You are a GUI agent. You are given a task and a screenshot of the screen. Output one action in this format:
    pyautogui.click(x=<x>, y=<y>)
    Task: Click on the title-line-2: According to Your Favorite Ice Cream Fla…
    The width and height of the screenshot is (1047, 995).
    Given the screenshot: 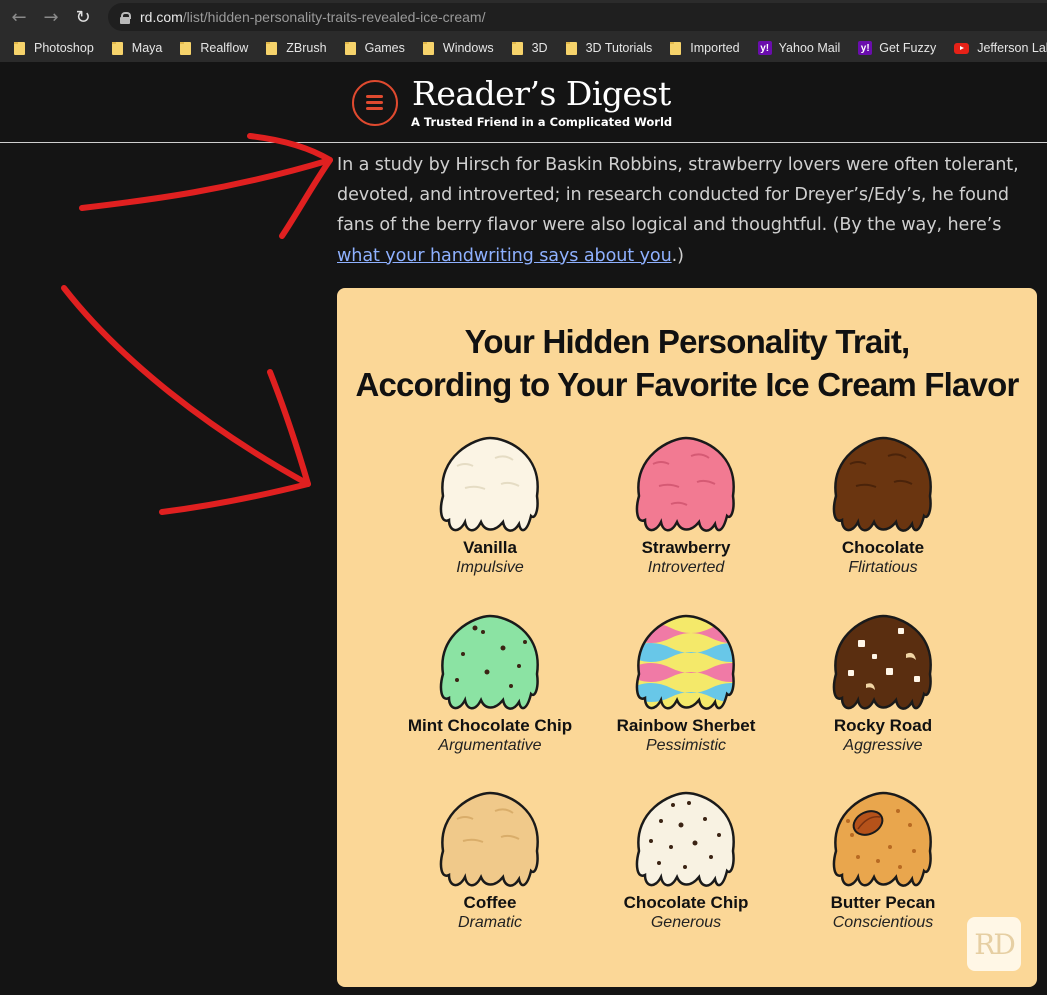 What is the action you would take?
    pyautogui.click(x=687, y=384)
    